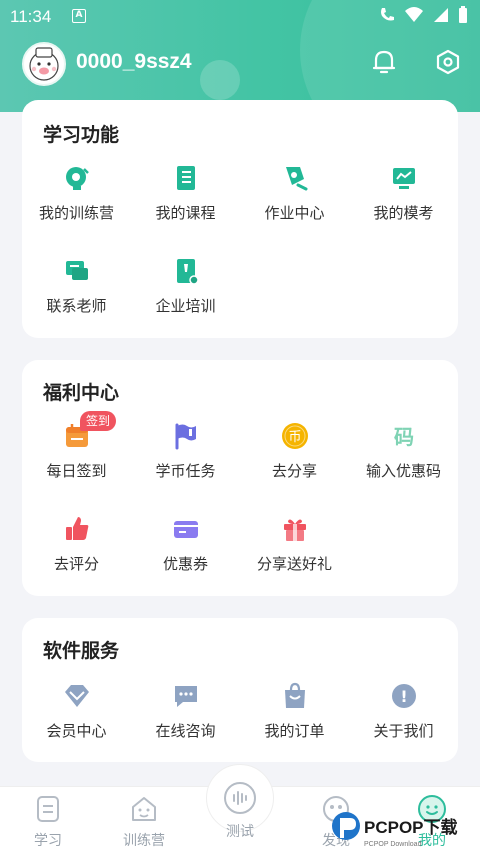 Image resolution: width=480 pixels, height=854 pixels. I want to click on cartoon-avatar-icon, so click(44, 64).